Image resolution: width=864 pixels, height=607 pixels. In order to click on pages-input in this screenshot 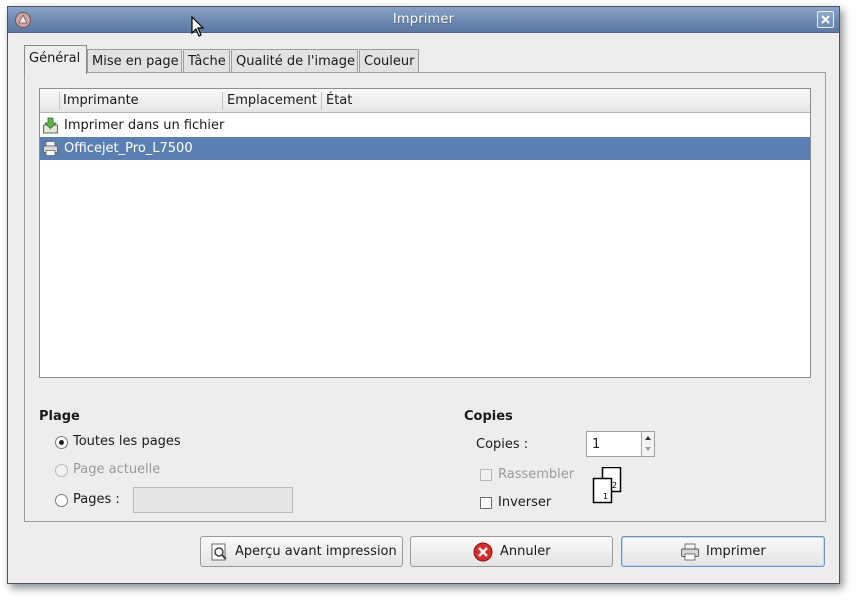, I will do `click(213, 500)`.